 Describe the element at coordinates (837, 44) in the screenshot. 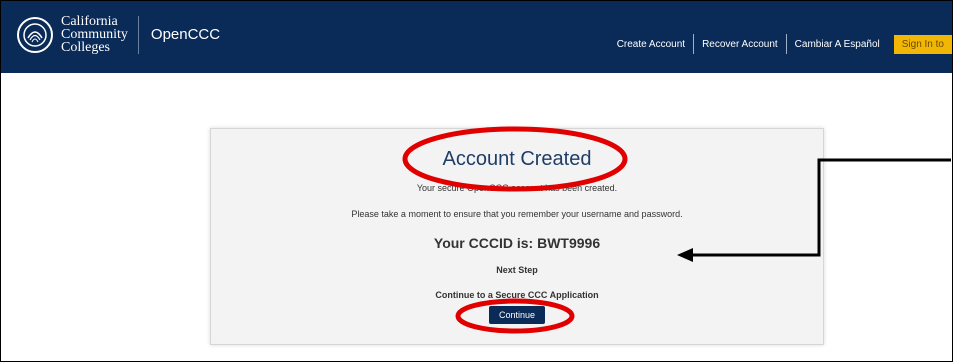

I see `spanish-link: Cambiar A Español` at that location.